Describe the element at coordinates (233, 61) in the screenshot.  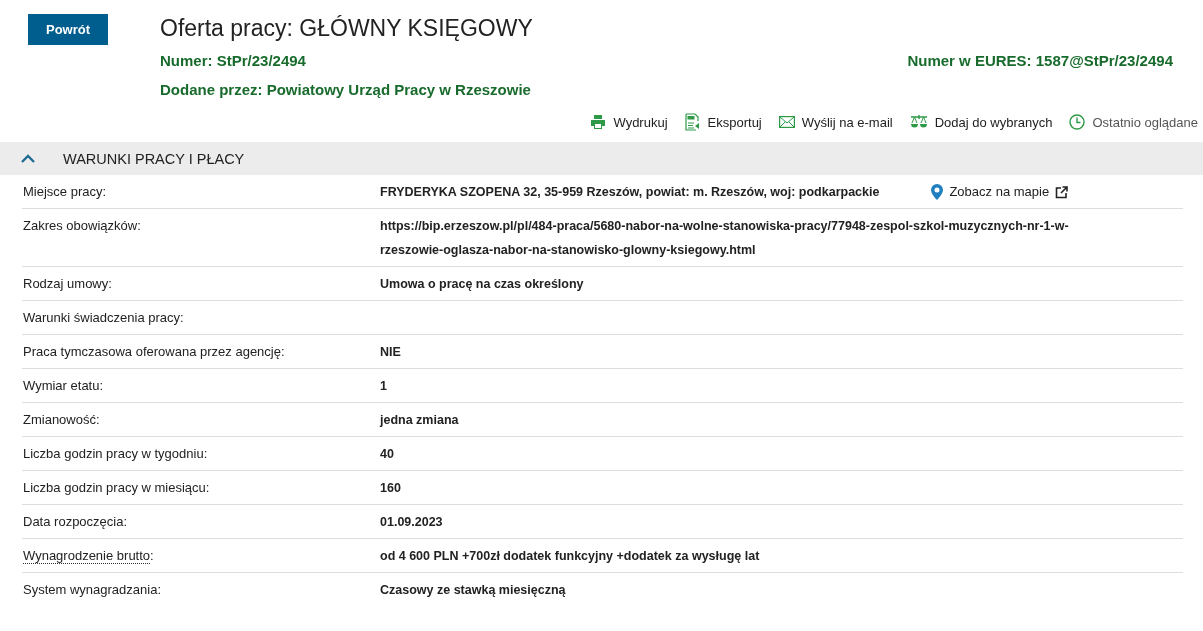
I see `offer-number: Numer: StPr/23/2494` at that location.